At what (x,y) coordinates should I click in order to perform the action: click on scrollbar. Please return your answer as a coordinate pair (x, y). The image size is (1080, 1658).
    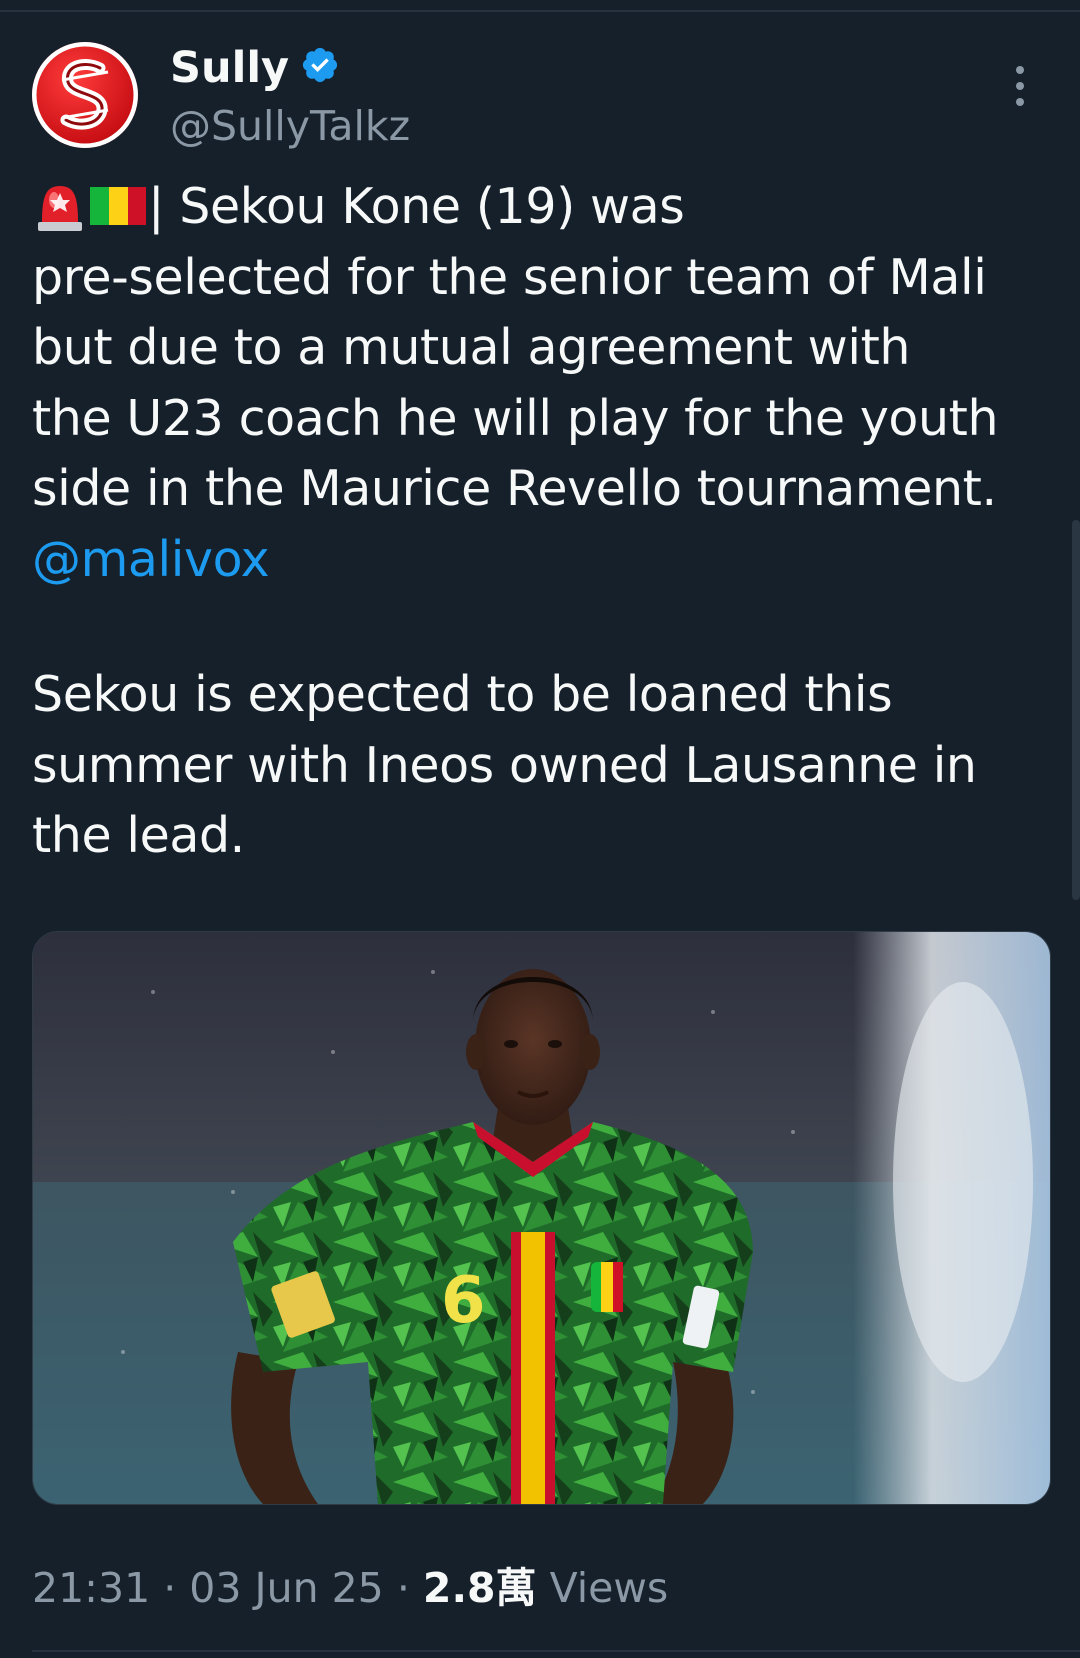
    Looking at the image, I should click on (1076, 710).